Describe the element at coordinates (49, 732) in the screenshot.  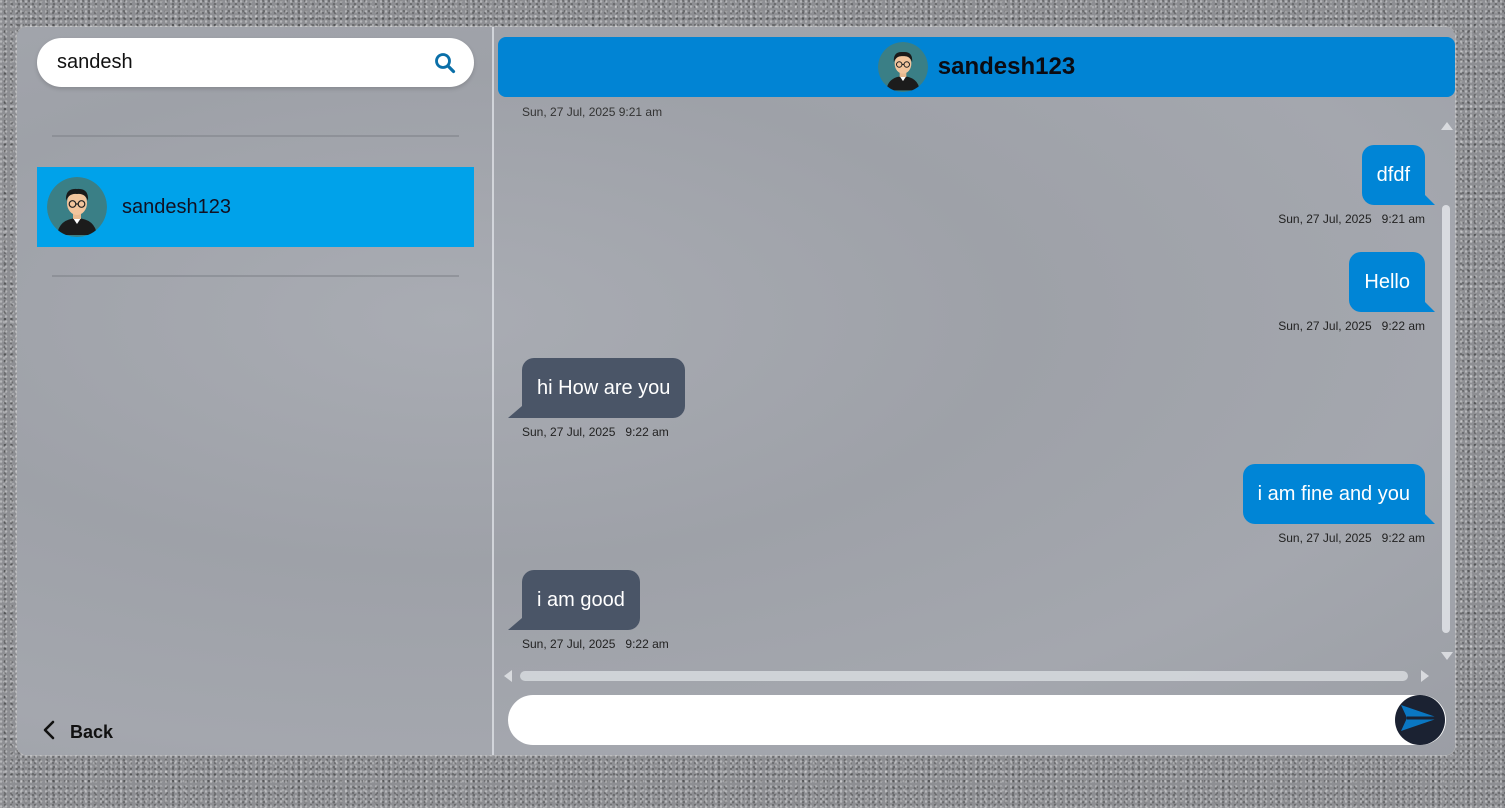
I see `chevron-left-icon` at that location.